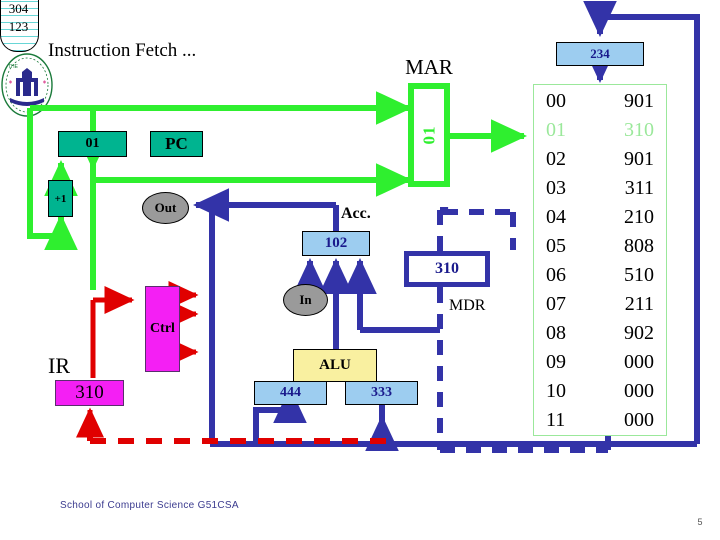 This screenshot has width=720, height=540. What do you see at coordinates (59, 365) in the screenshot?
I see `ir-label: IR` at bounding box center [59, 365].